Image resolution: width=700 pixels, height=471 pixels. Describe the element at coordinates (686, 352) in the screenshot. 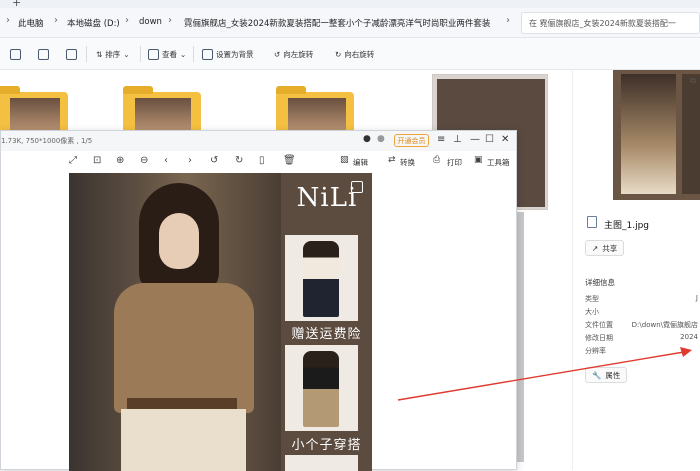

I see `arrow-head` at that location.